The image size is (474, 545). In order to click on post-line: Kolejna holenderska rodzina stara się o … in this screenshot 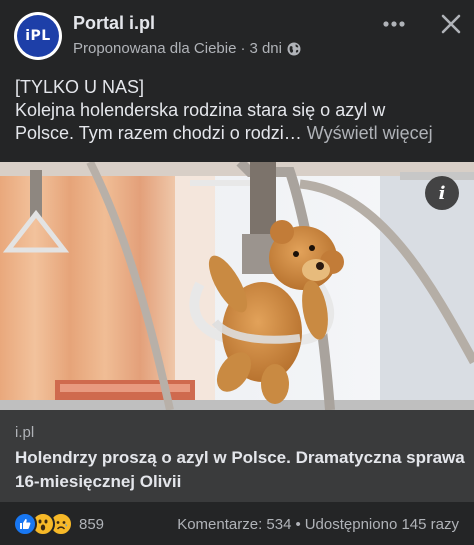, I will do `click(200, 110)`.